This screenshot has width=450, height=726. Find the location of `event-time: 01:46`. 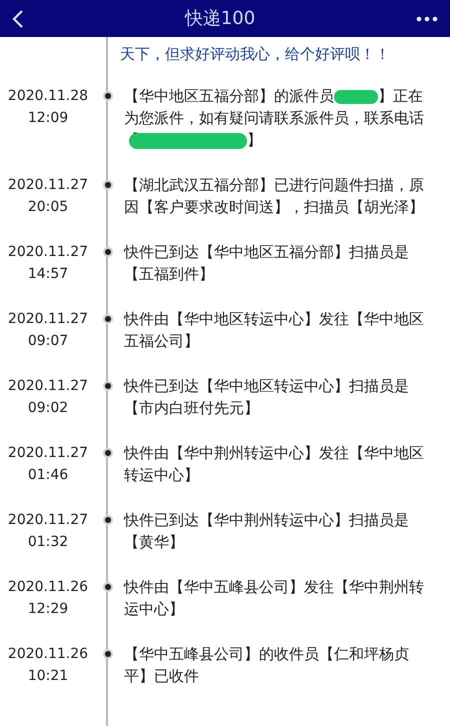

event-time: 01:46 is located at coordinates (48, 475).